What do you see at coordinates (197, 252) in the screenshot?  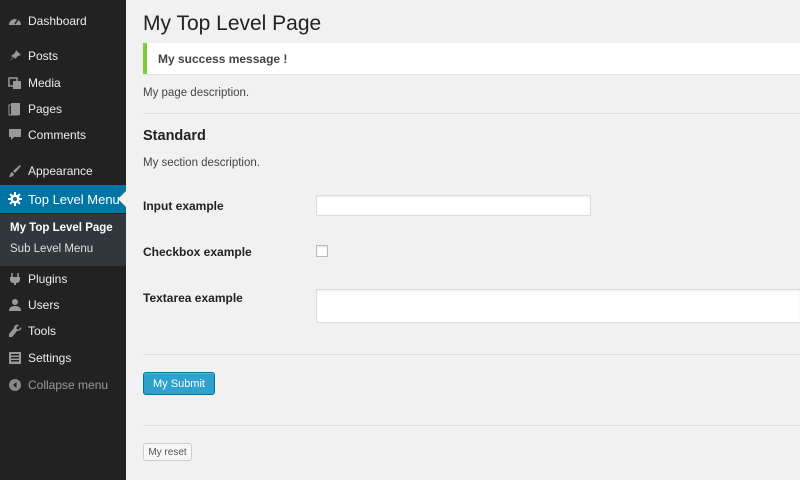 I see `checkbox-example-label: Checkbox example` at bounding box center [197, 252].